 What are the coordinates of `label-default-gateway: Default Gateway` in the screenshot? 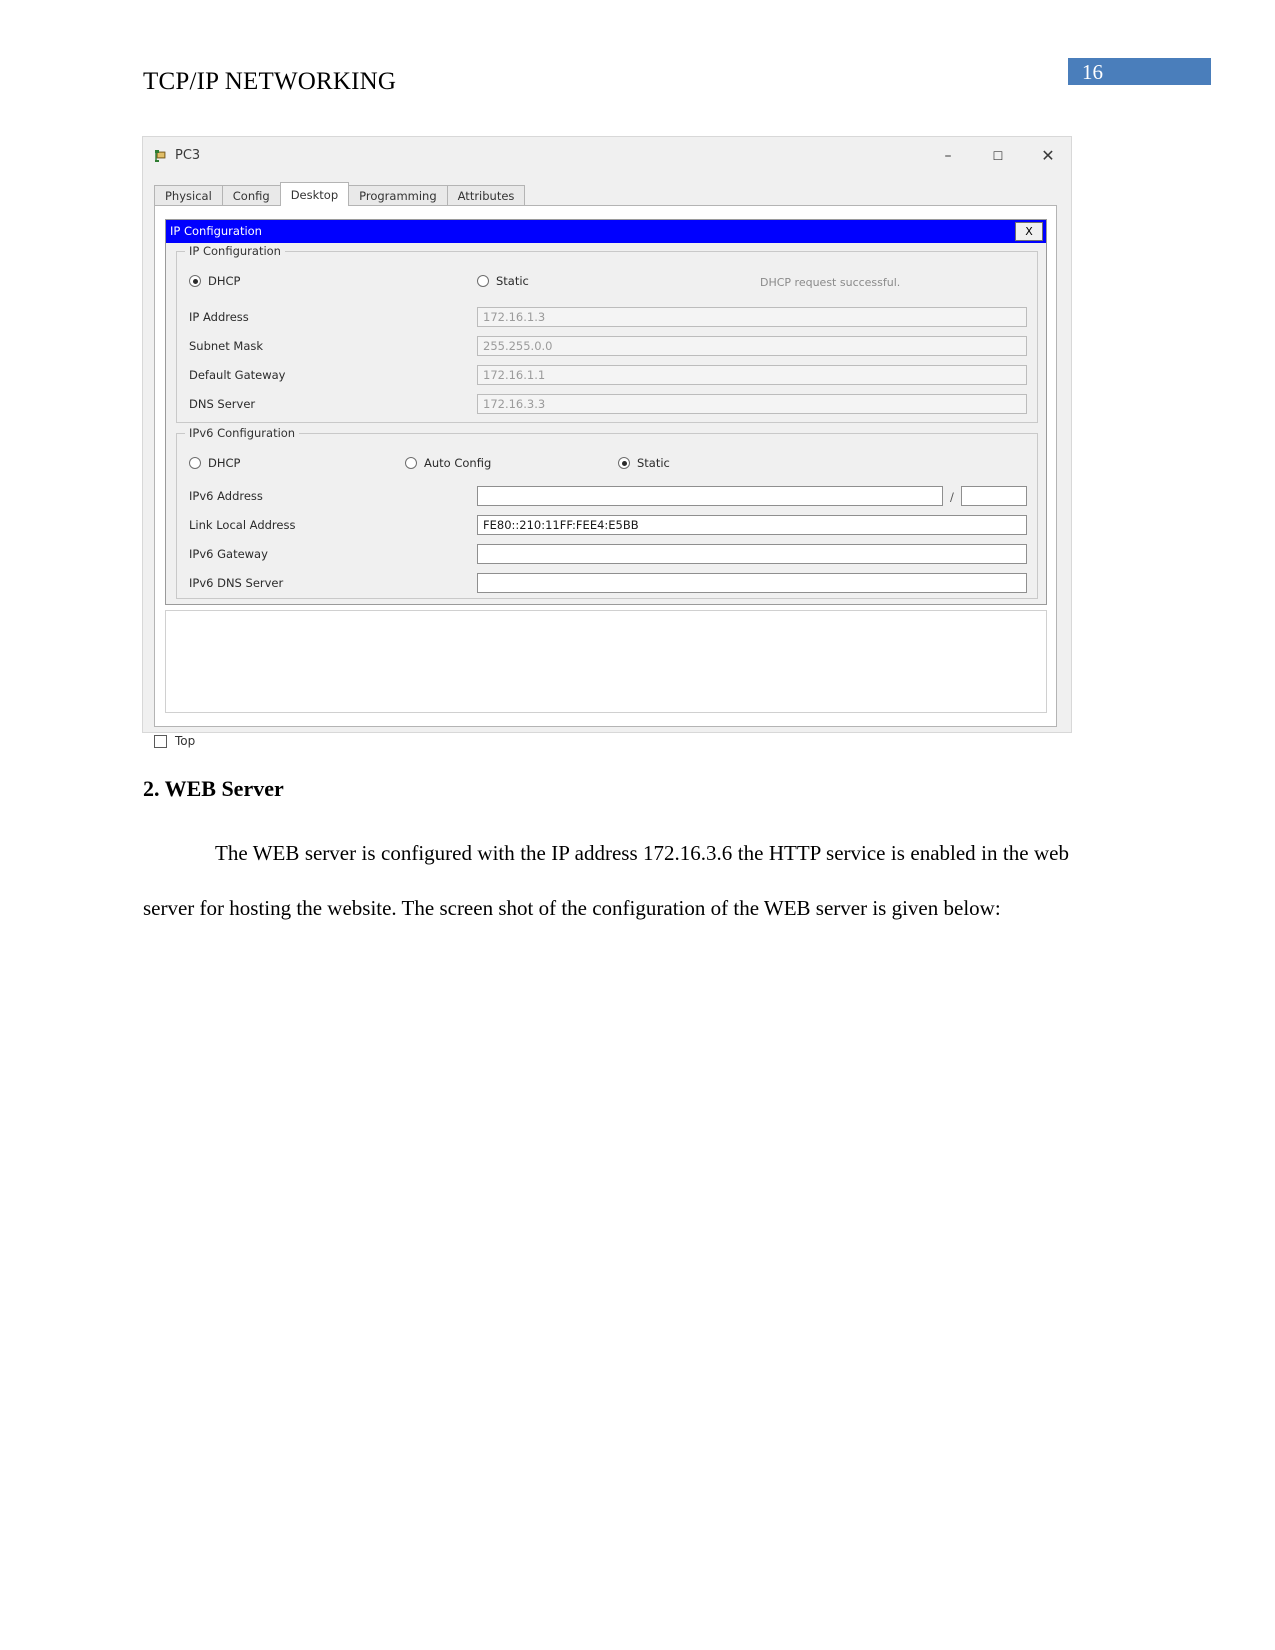 It's located at (237, 375).